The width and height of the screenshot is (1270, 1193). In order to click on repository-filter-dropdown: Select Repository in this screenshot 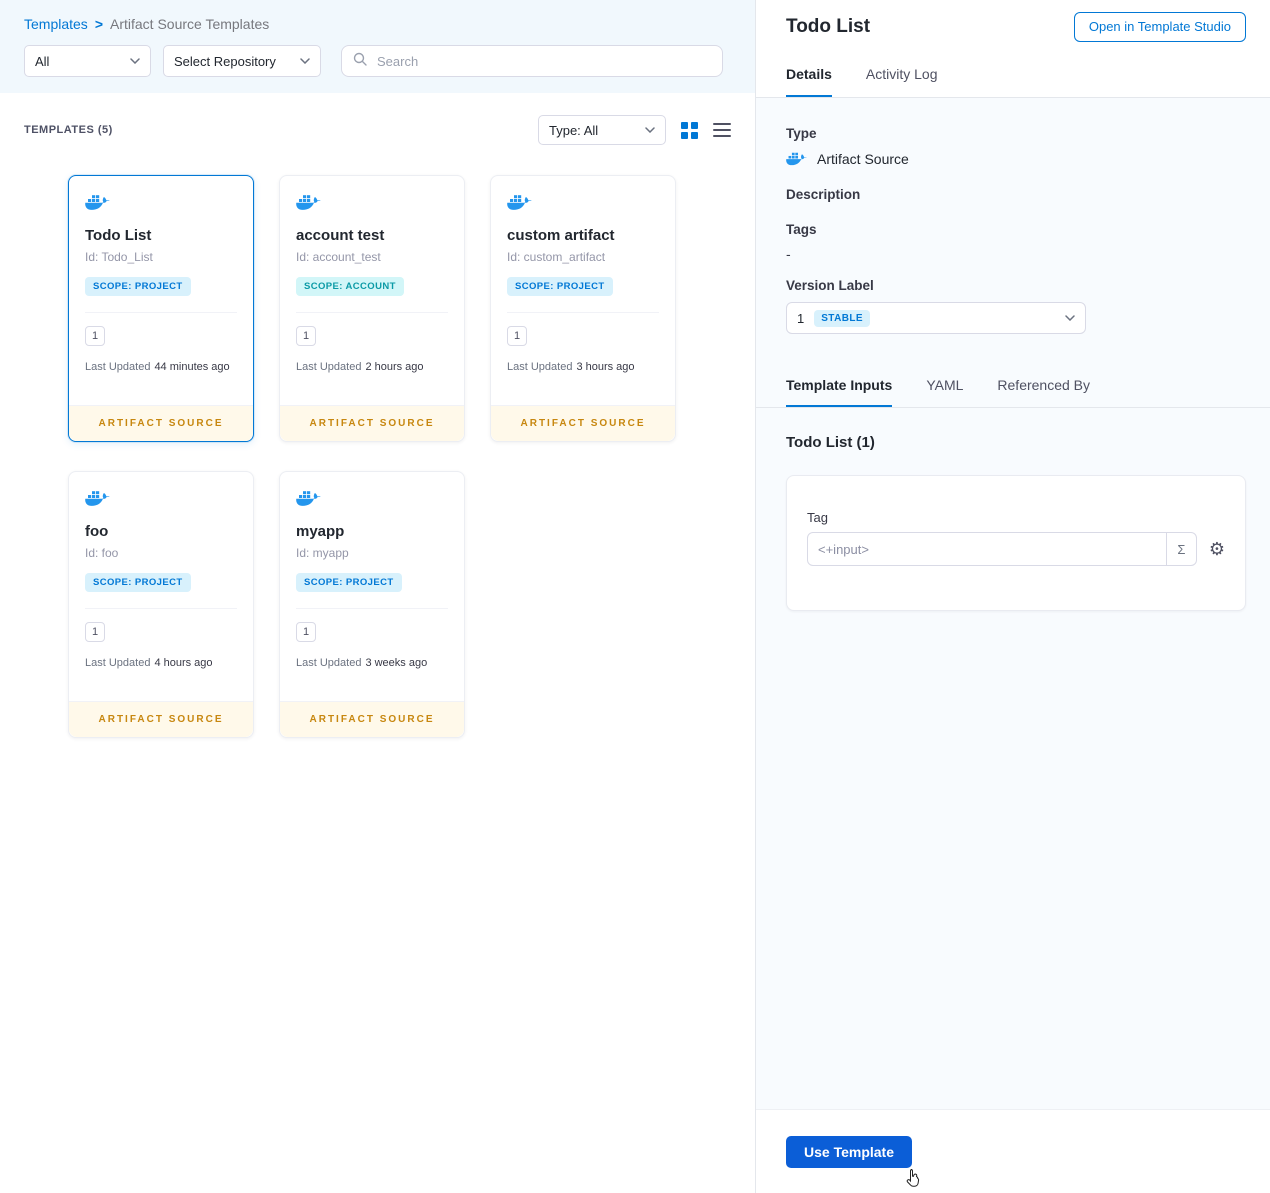, I will do `click(242, 61)`.